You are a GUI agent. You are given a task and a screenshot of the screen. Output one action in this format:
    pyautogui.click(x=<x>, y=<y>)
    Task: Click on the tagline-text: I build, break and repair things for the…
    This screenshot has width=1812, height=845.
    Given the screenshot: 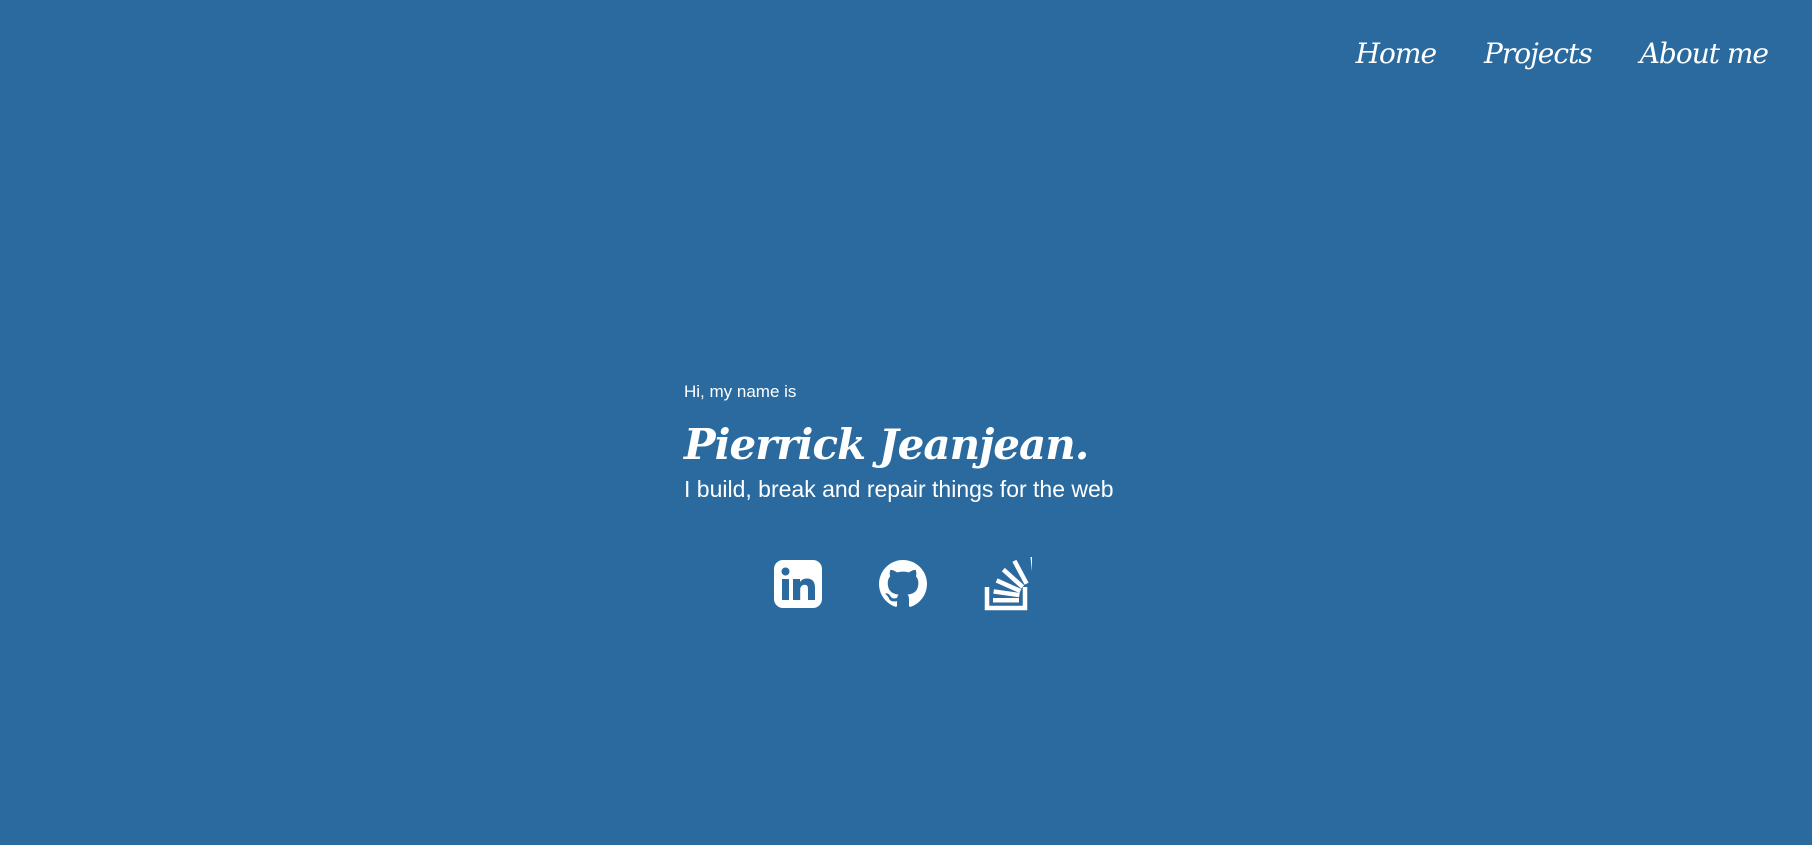 What is the action you would take?
    pyautogui.click(x=899, y=489)
    